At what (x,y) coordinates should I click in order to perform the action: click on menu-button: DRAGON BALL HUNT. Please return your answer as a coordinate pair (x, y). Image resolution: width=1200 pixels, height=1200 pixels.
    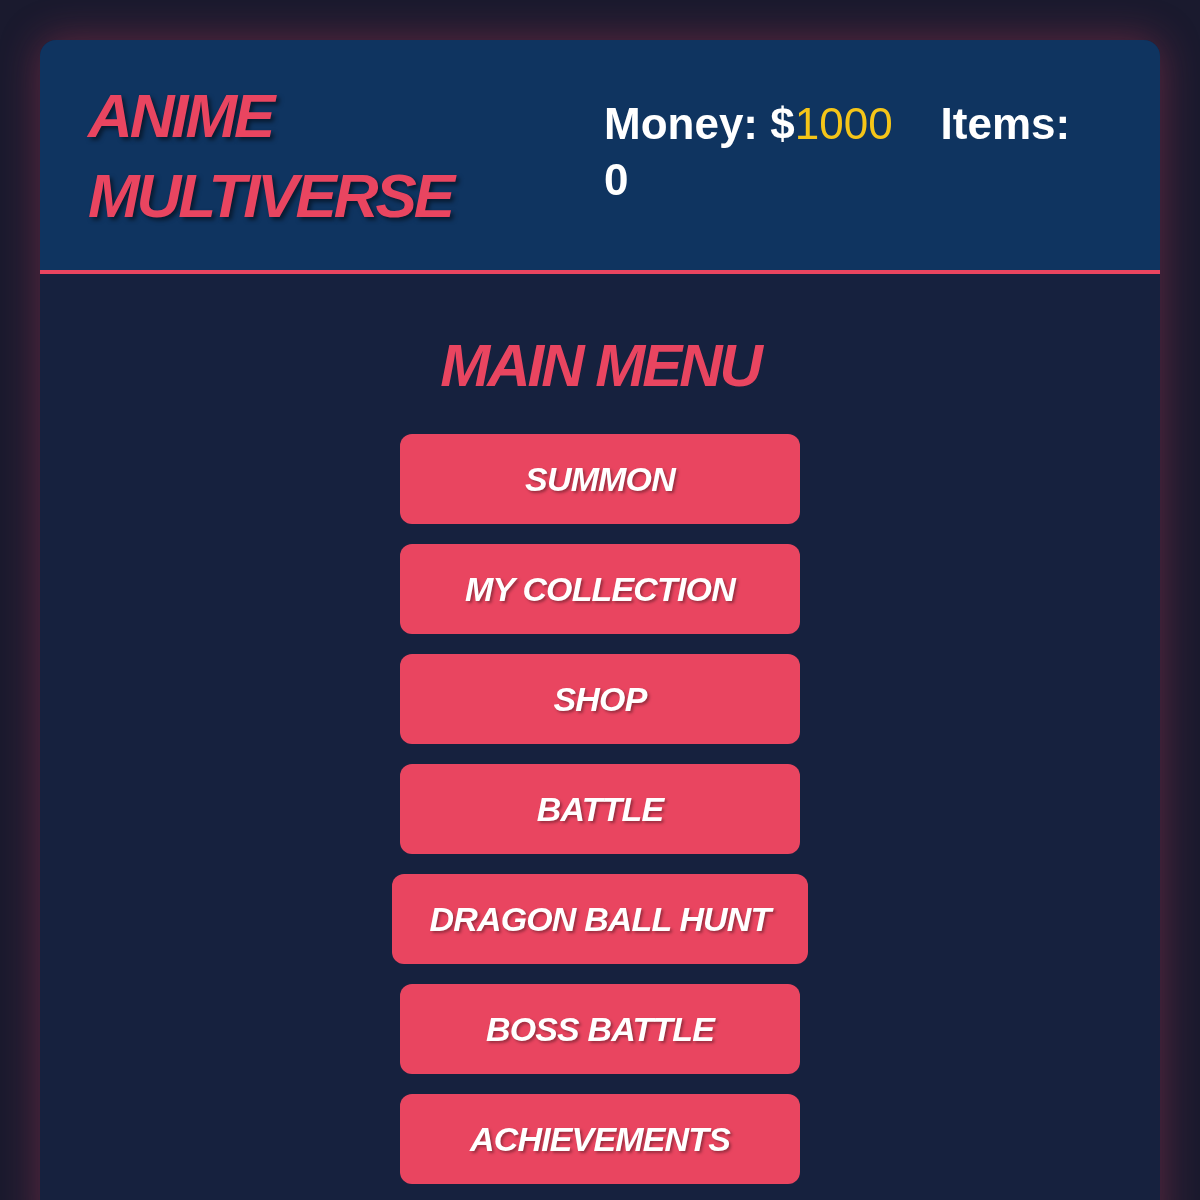
    Looking at the image, I should click on (600, 919).